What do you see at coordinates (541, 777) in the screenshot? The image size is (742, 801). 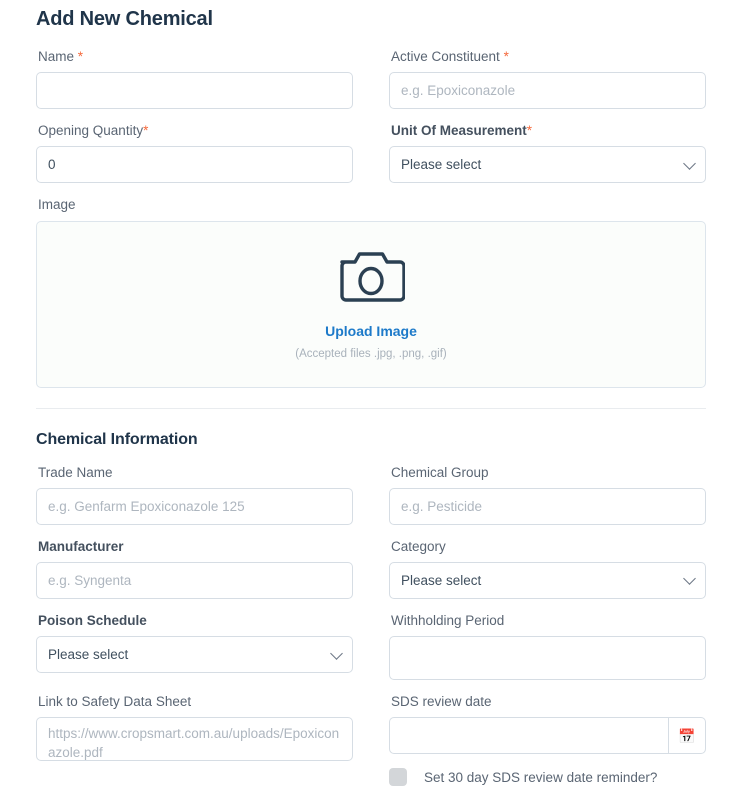 I see `sds-reminder-label: Set 30 day SDS review date reminder?` at bounding box center [541, 777].